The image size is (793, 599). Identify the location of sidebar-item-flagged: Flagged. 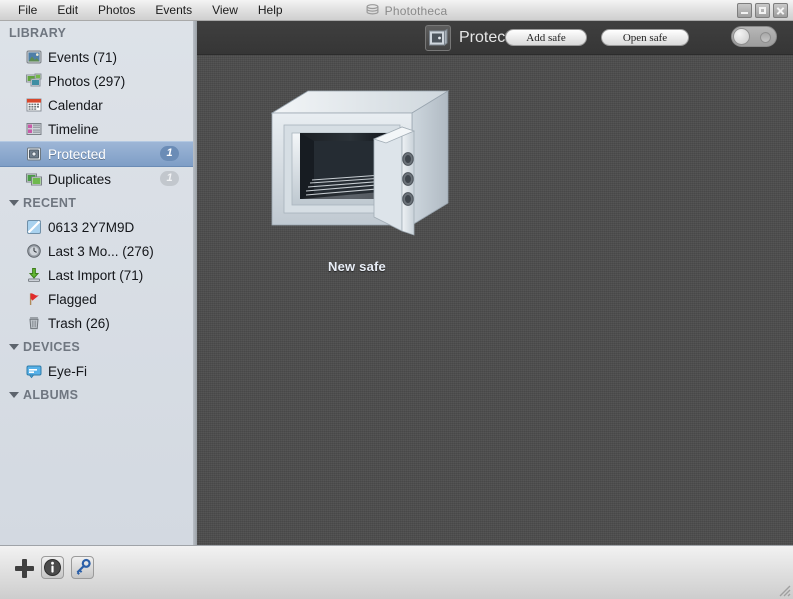
(96, 299).